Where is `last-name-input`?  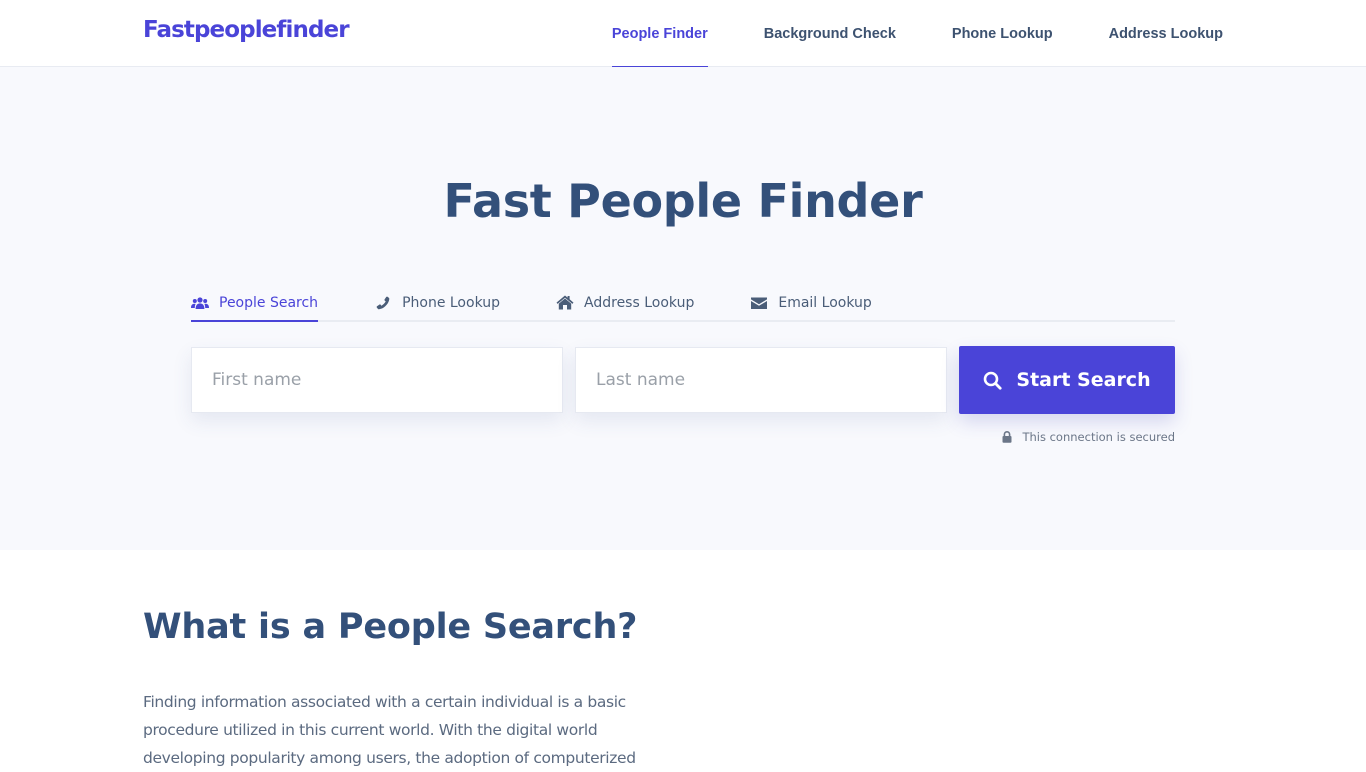 last-name-input is located at coordinates (761, 380).